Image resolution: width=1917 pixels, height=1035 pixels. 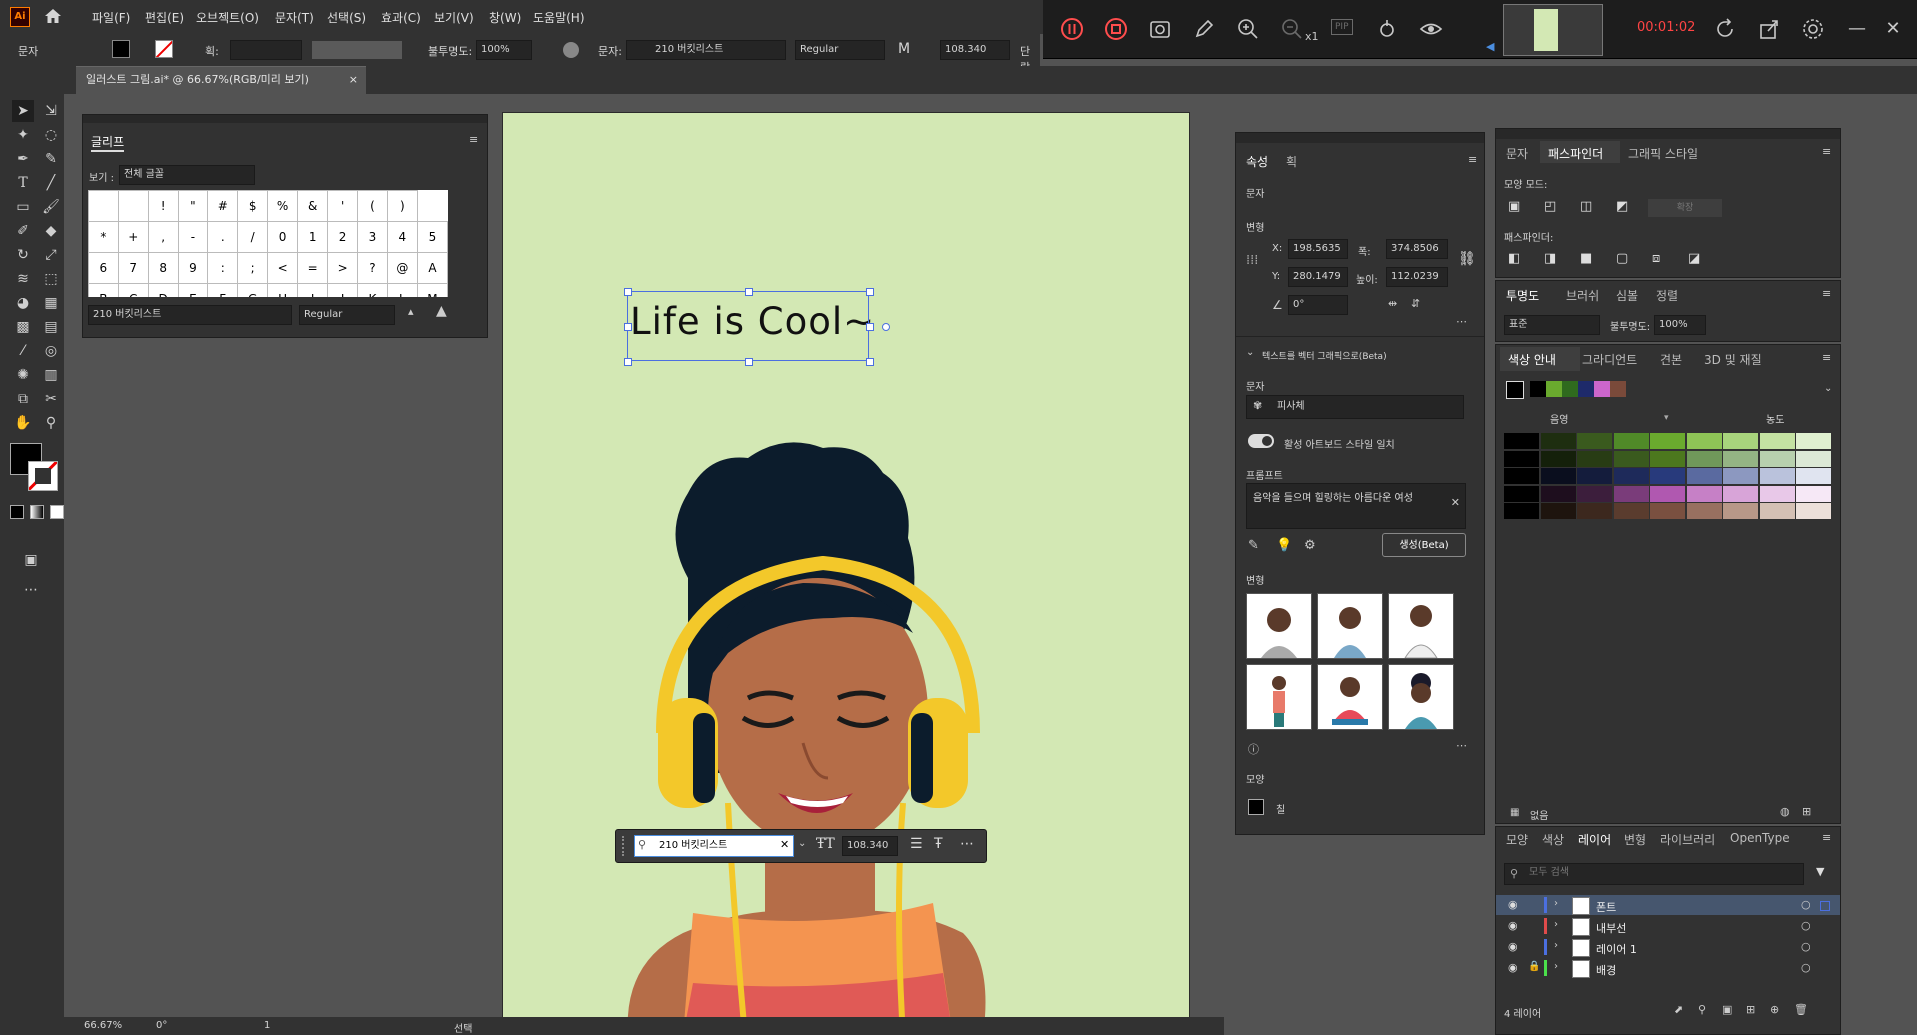 I want to click on glyph-cell: ), so click(x=402, y=206).